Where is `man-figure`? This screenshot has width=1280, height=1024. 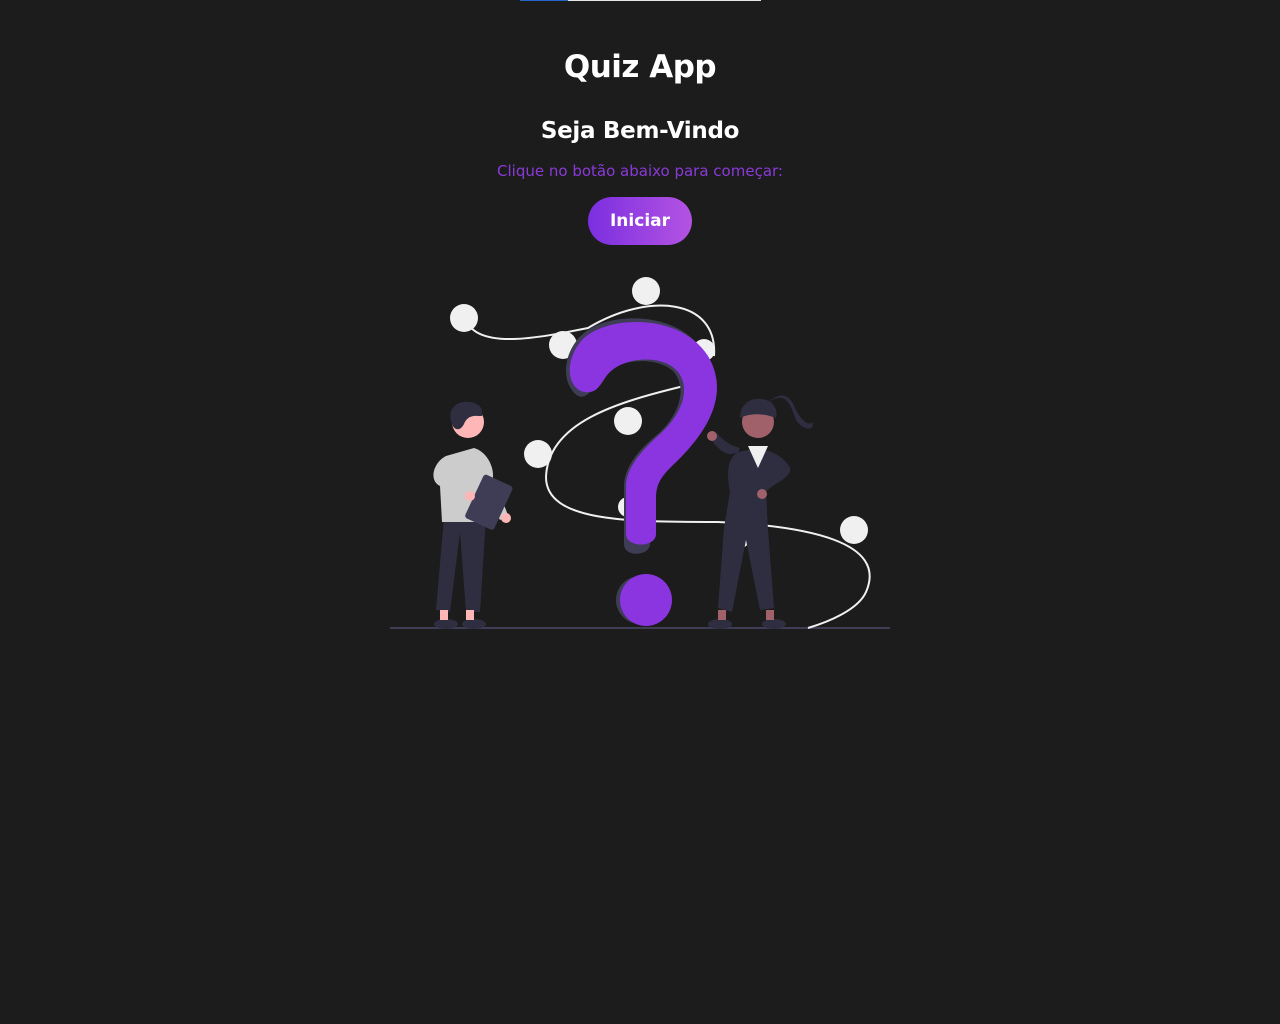 man-figure is located at coordinates (473, 515).